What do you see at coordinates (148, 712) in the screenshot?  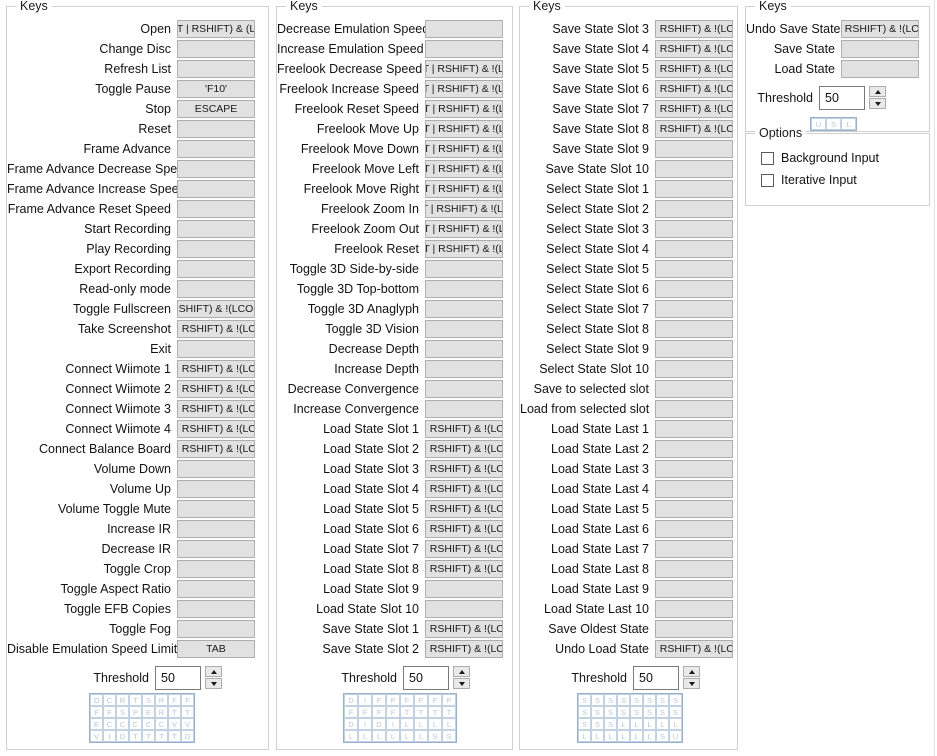 I see `letter-grid-cell: E` at bounding box center [148, 712].